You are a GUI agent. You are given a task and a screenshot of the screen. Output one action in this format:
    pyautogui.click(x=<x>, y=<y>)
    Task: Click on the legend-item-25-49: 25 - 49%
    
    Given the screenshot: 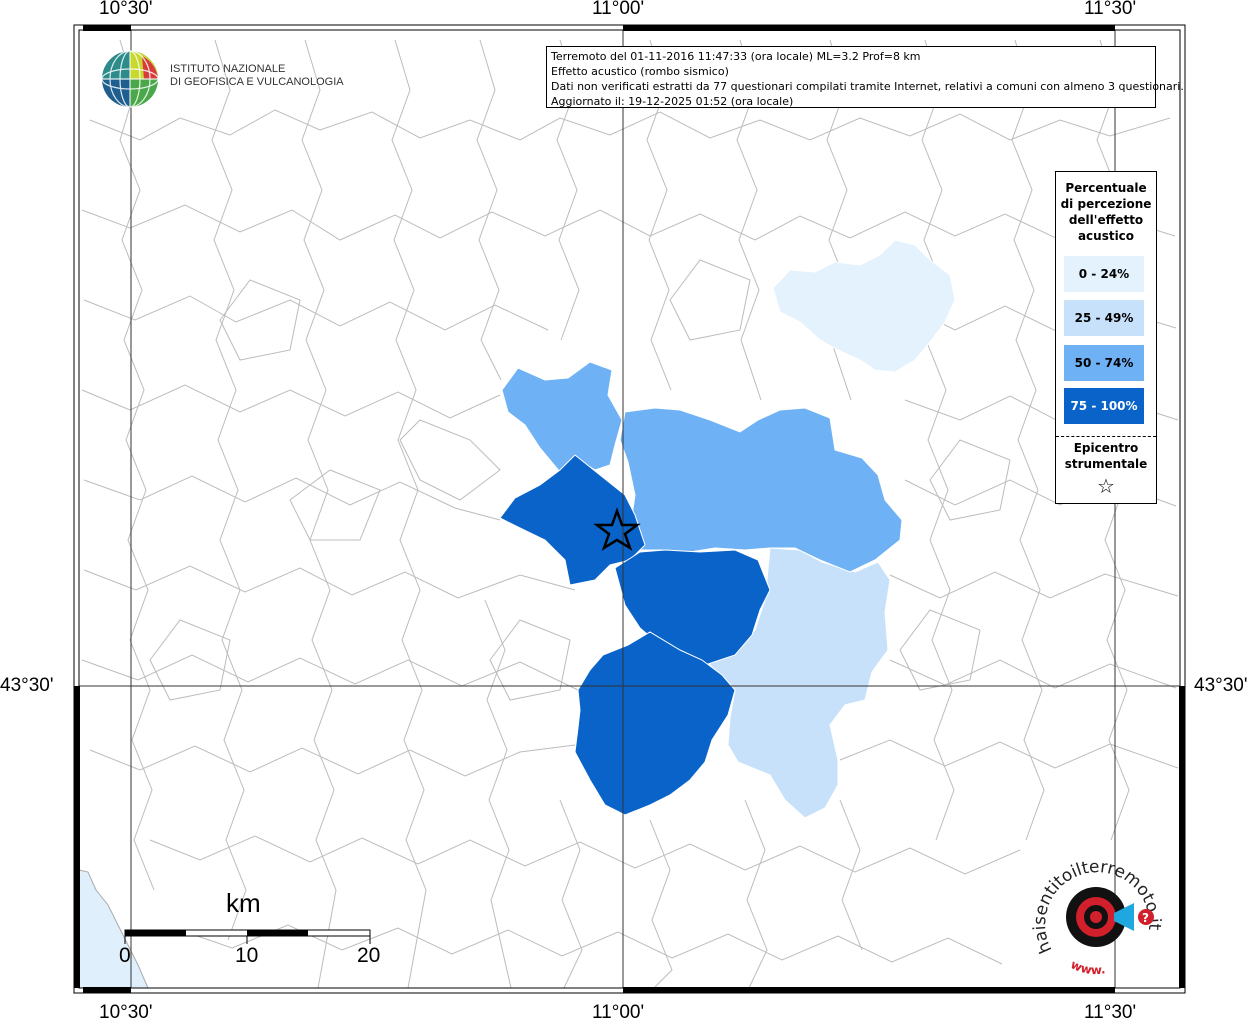 What is the action you would take?
    pyautogui.click(x=1104, y=318)
    